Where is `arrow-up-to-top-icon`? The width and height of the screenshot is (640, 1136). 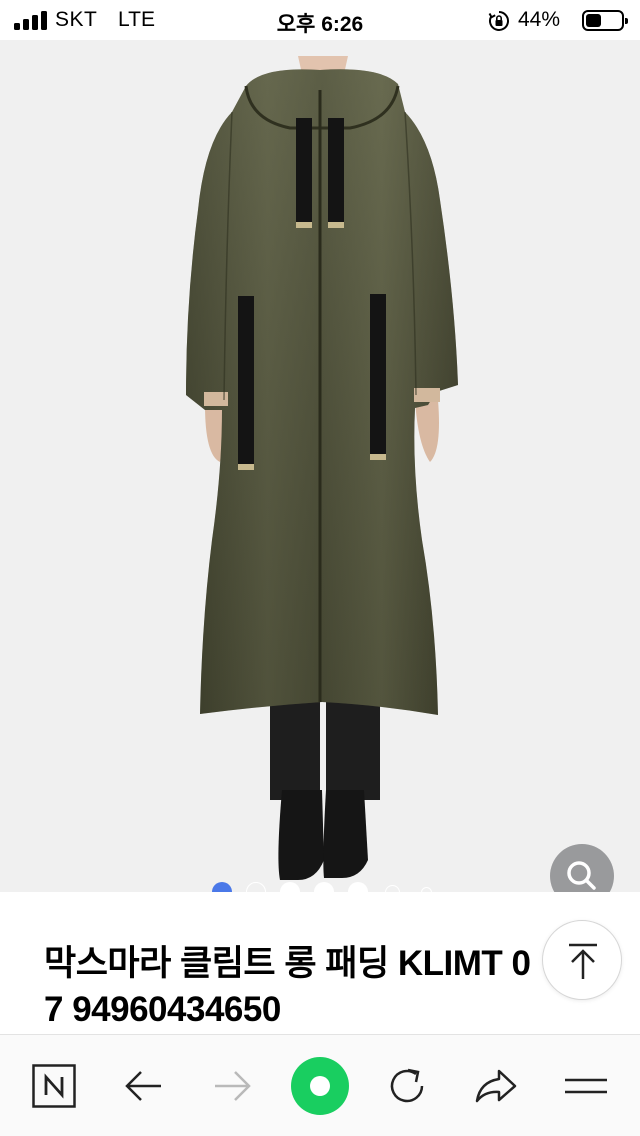
arrow-up-to-top-icon is located at coordinates (583, 961).